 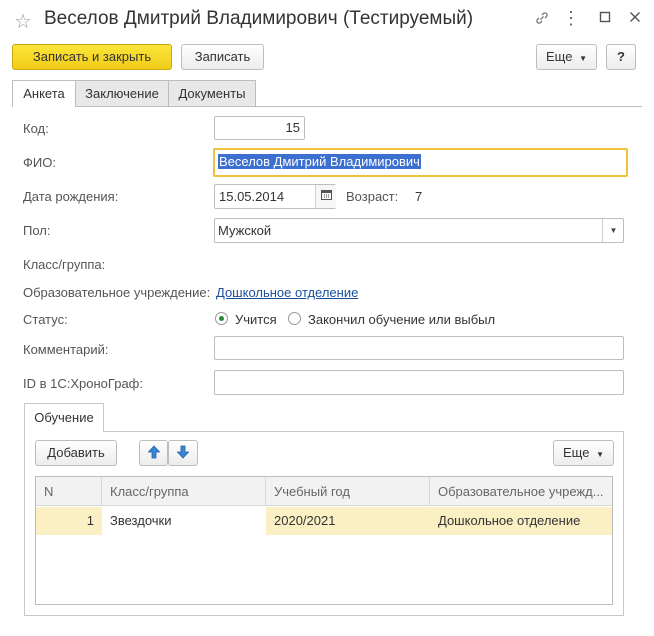 I want to click on more-button: Еще ▼, so click(x=566, y=57).